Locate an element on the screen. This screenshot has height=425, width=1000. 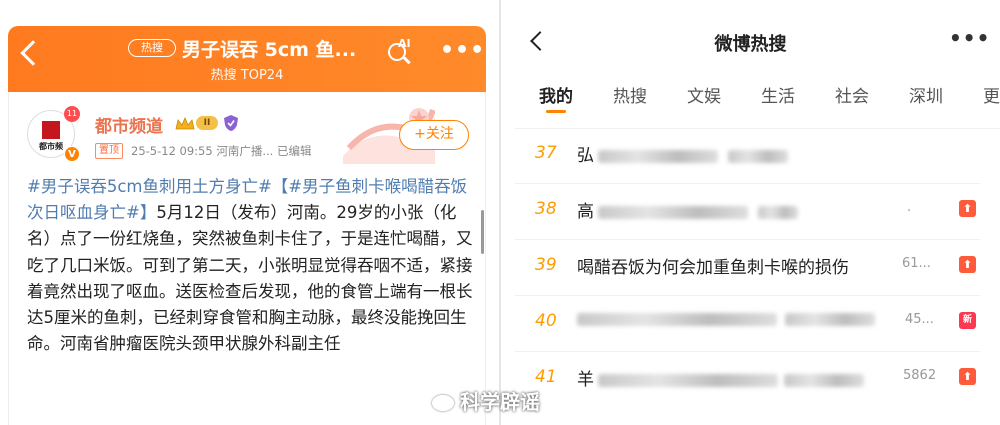
tab-shenzhen: 深圳 is located at coordinates (926, 94).